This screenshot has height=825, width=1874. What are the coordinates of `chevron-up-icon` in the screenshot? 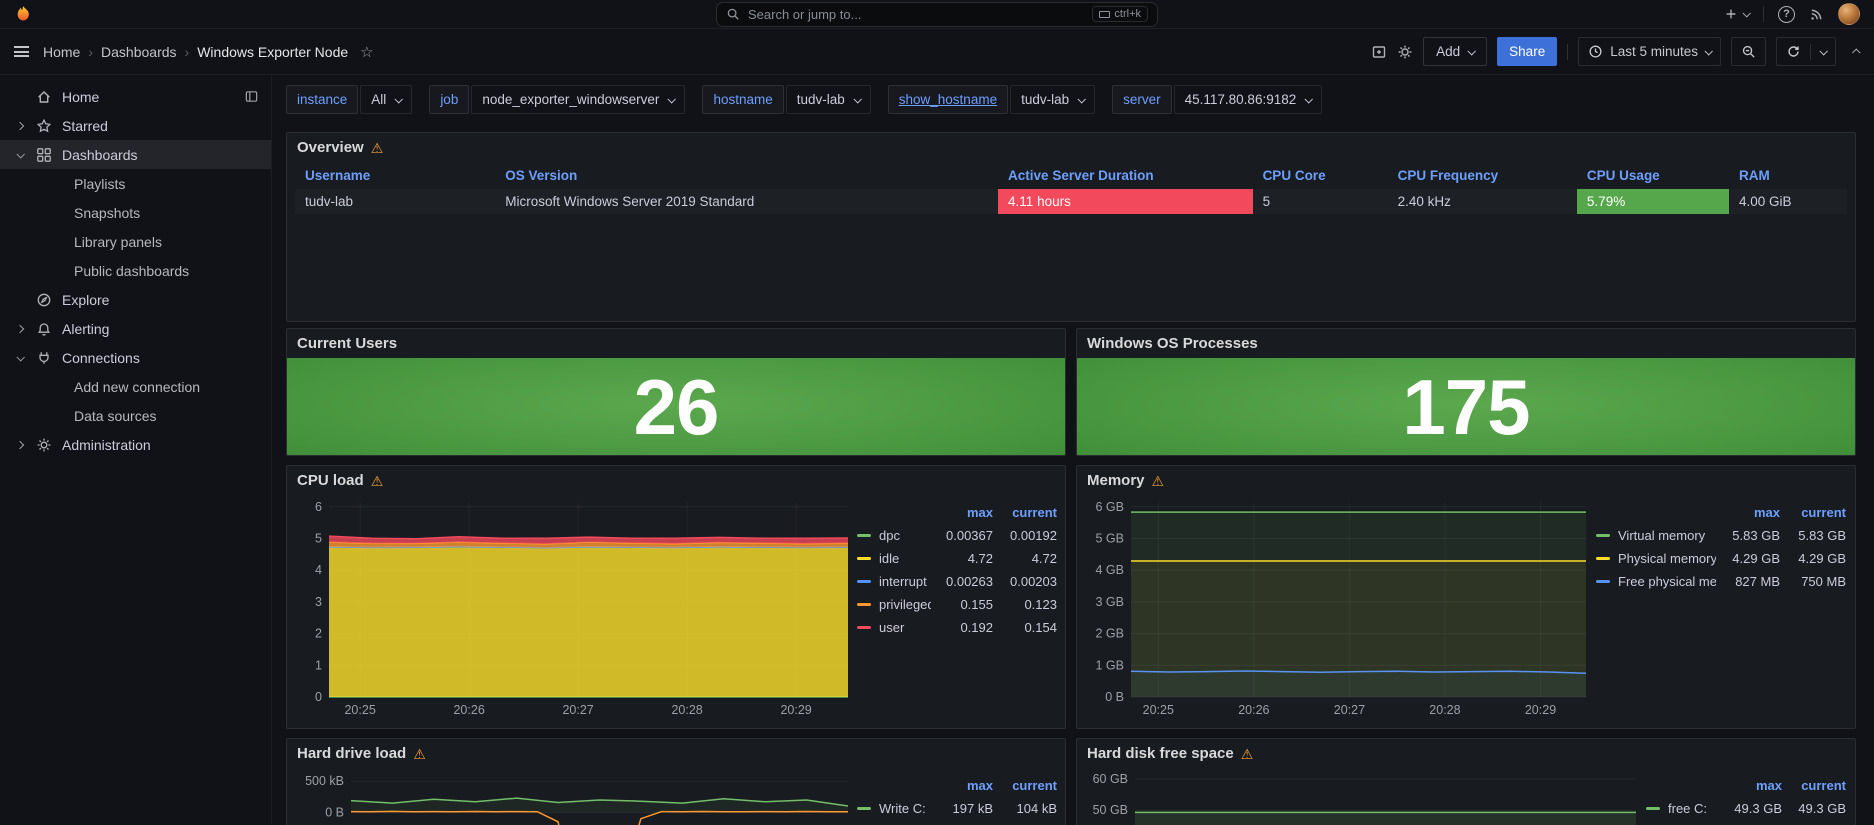 It's located at (1856, 52).